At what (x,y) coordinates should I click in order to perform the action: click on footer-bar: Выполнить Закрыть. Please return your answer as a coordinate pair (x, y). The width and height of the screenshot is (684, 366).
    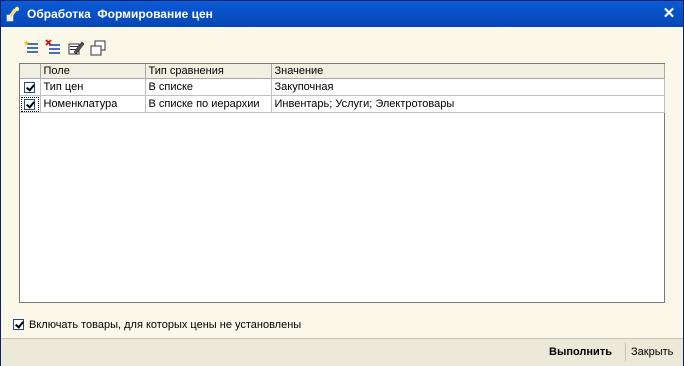
    Looking at the image, I should click on (342, 352).